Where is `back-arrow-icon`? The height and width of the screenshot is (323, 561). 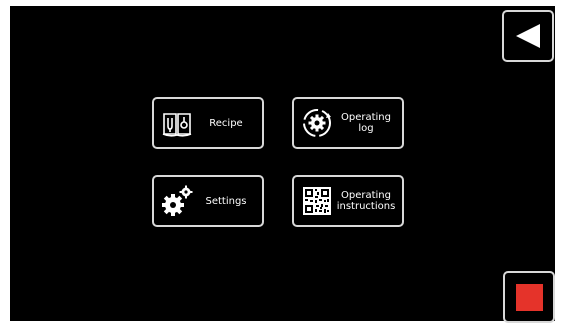
back-arrow-icon is located at coordinates (528, 36).